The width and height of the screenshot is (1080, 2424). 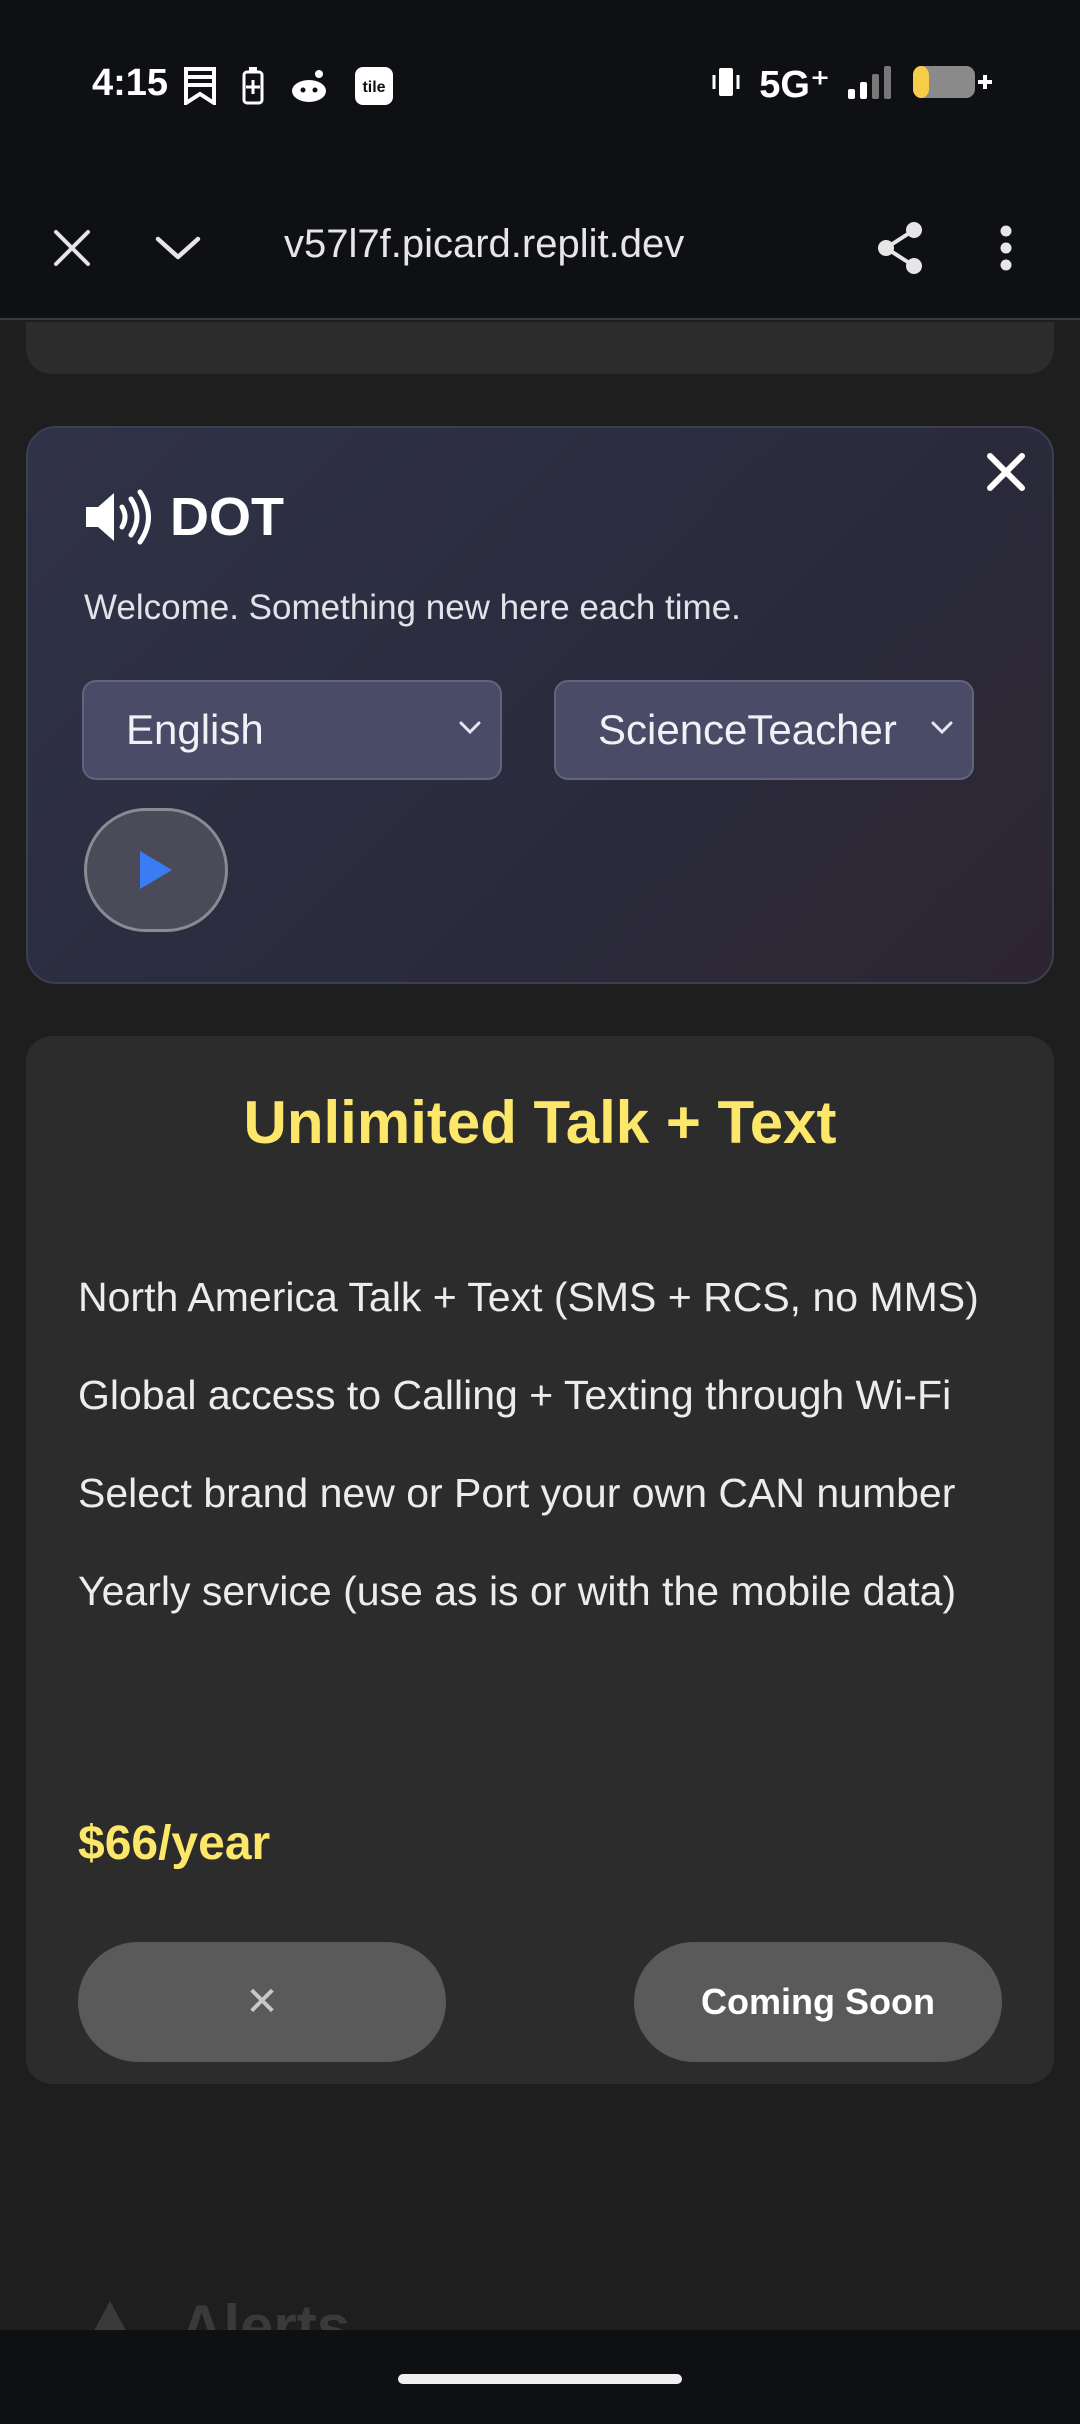 What do you see at coordinates (292, 730) in the screenshot?
I see `language-select: English` at bounding box center [292, 730].